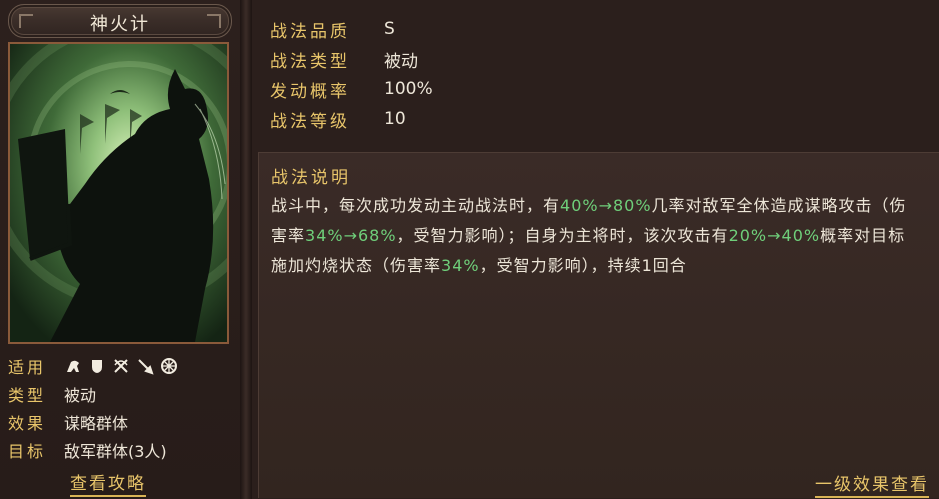  I want to click on stat-value: S, so click(389, 29).